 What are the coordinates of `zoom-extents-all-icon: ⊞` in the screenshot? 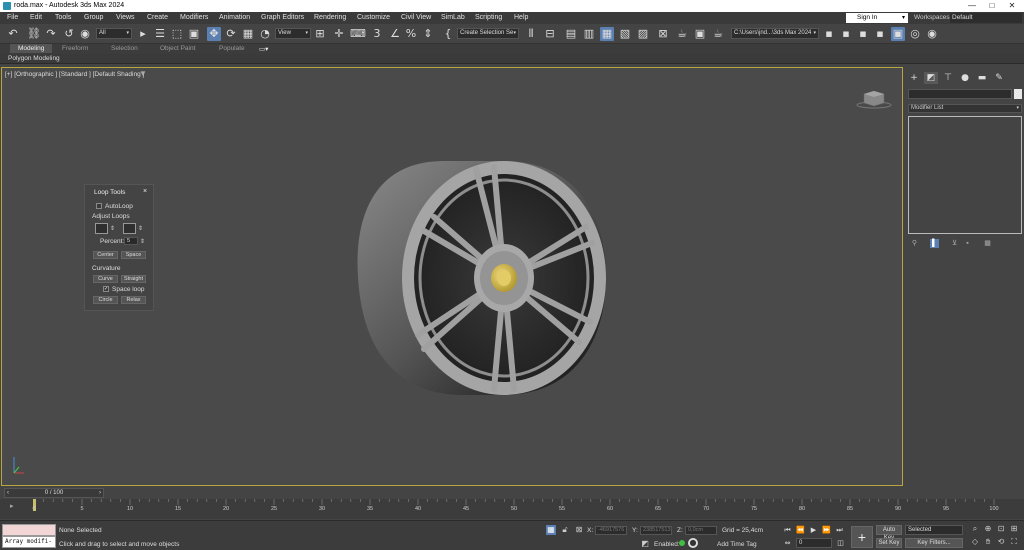 It's located at (1014, 529).